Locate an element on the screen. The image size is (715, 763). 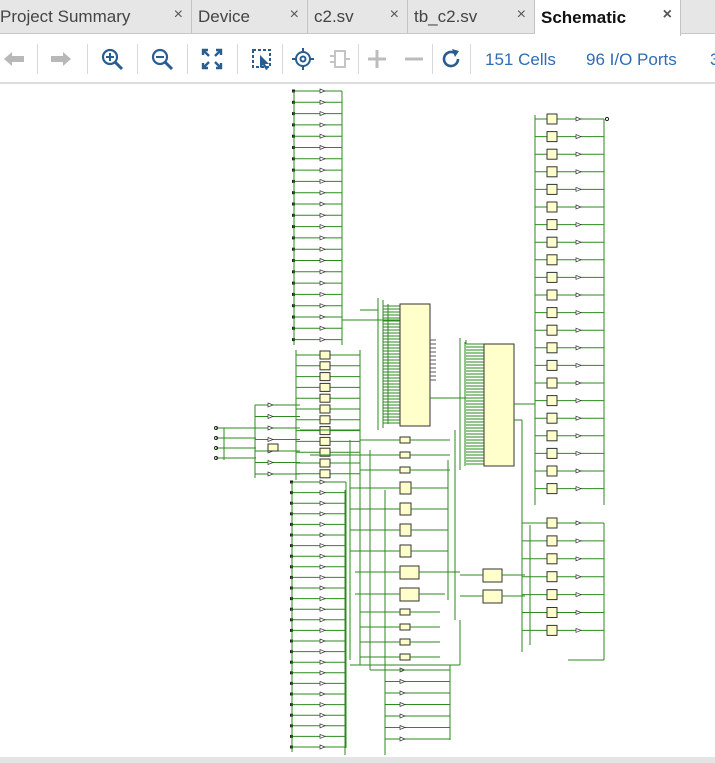
tab-tb-c2-sv: tb_c2.sv × is located at coordinates (471, 16).